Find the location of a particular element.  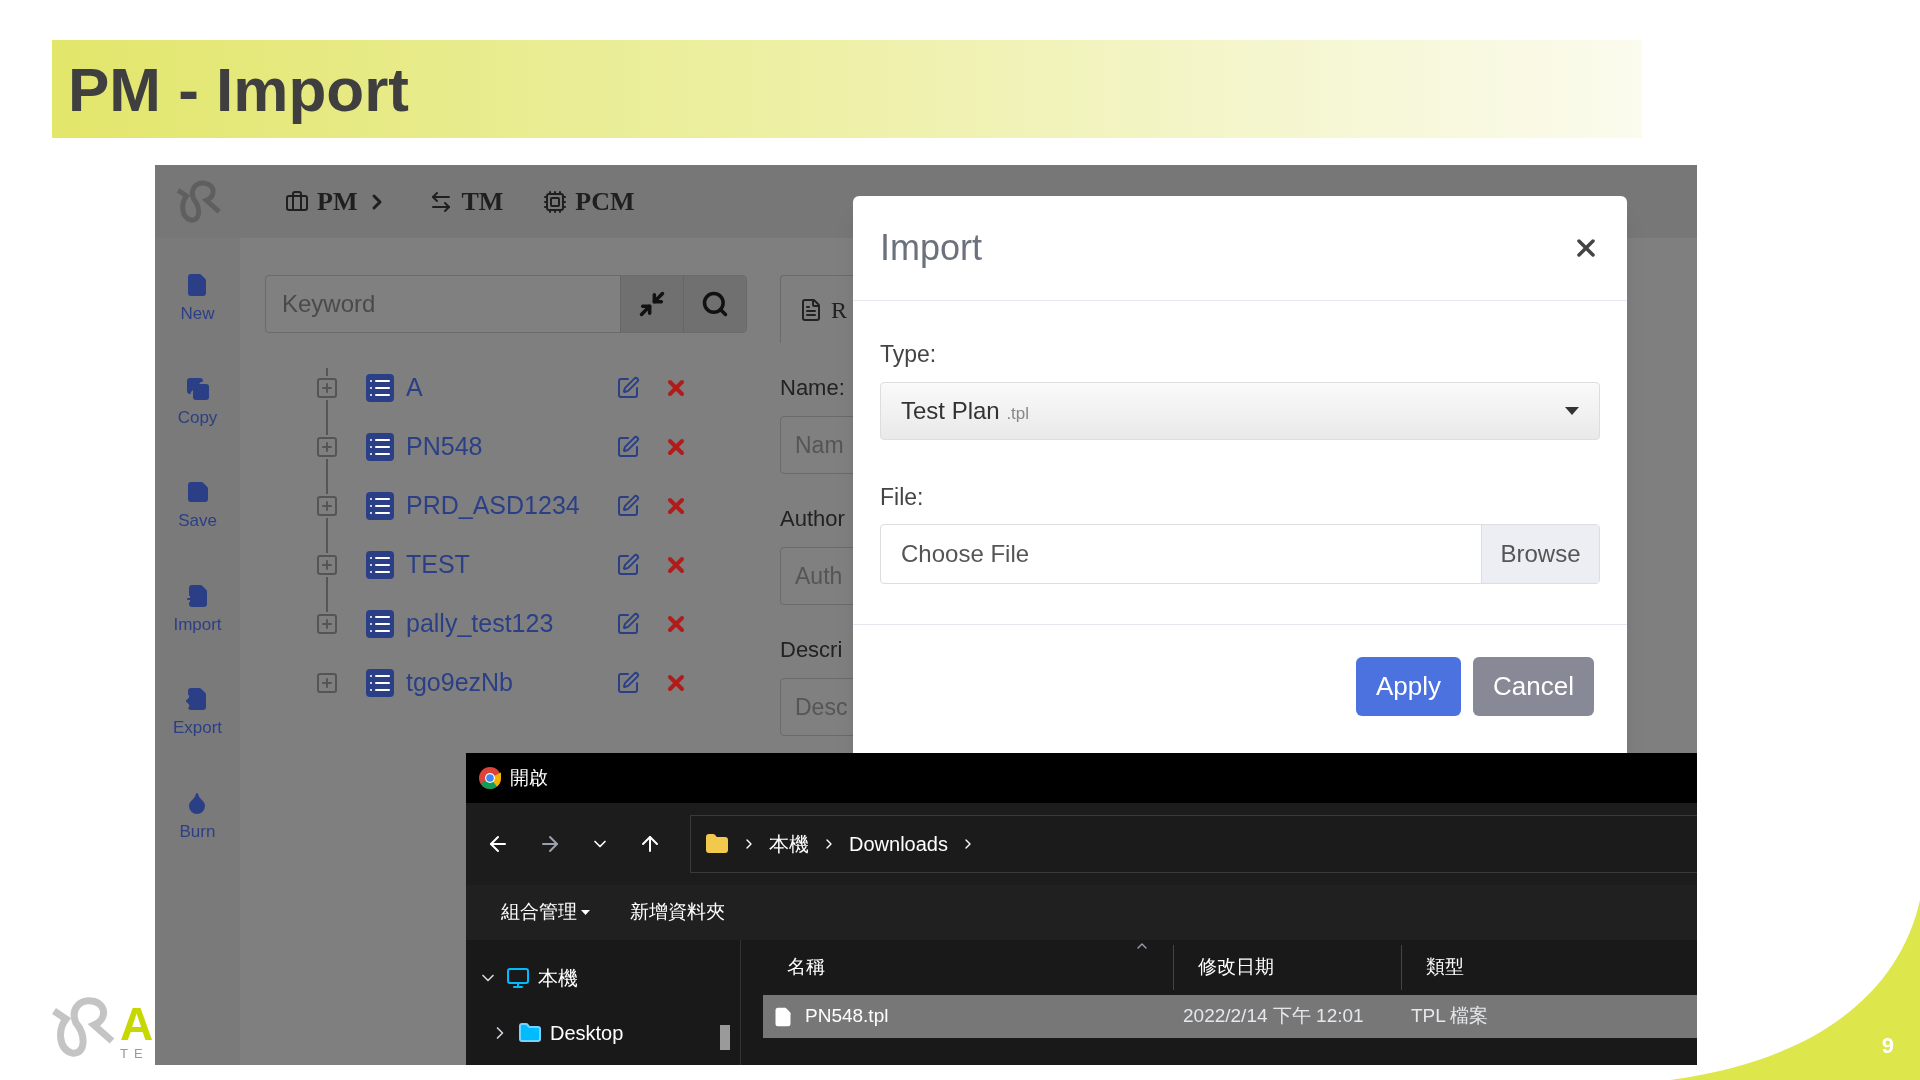

column-header: 名稱 is located at coordinates (968, 967).